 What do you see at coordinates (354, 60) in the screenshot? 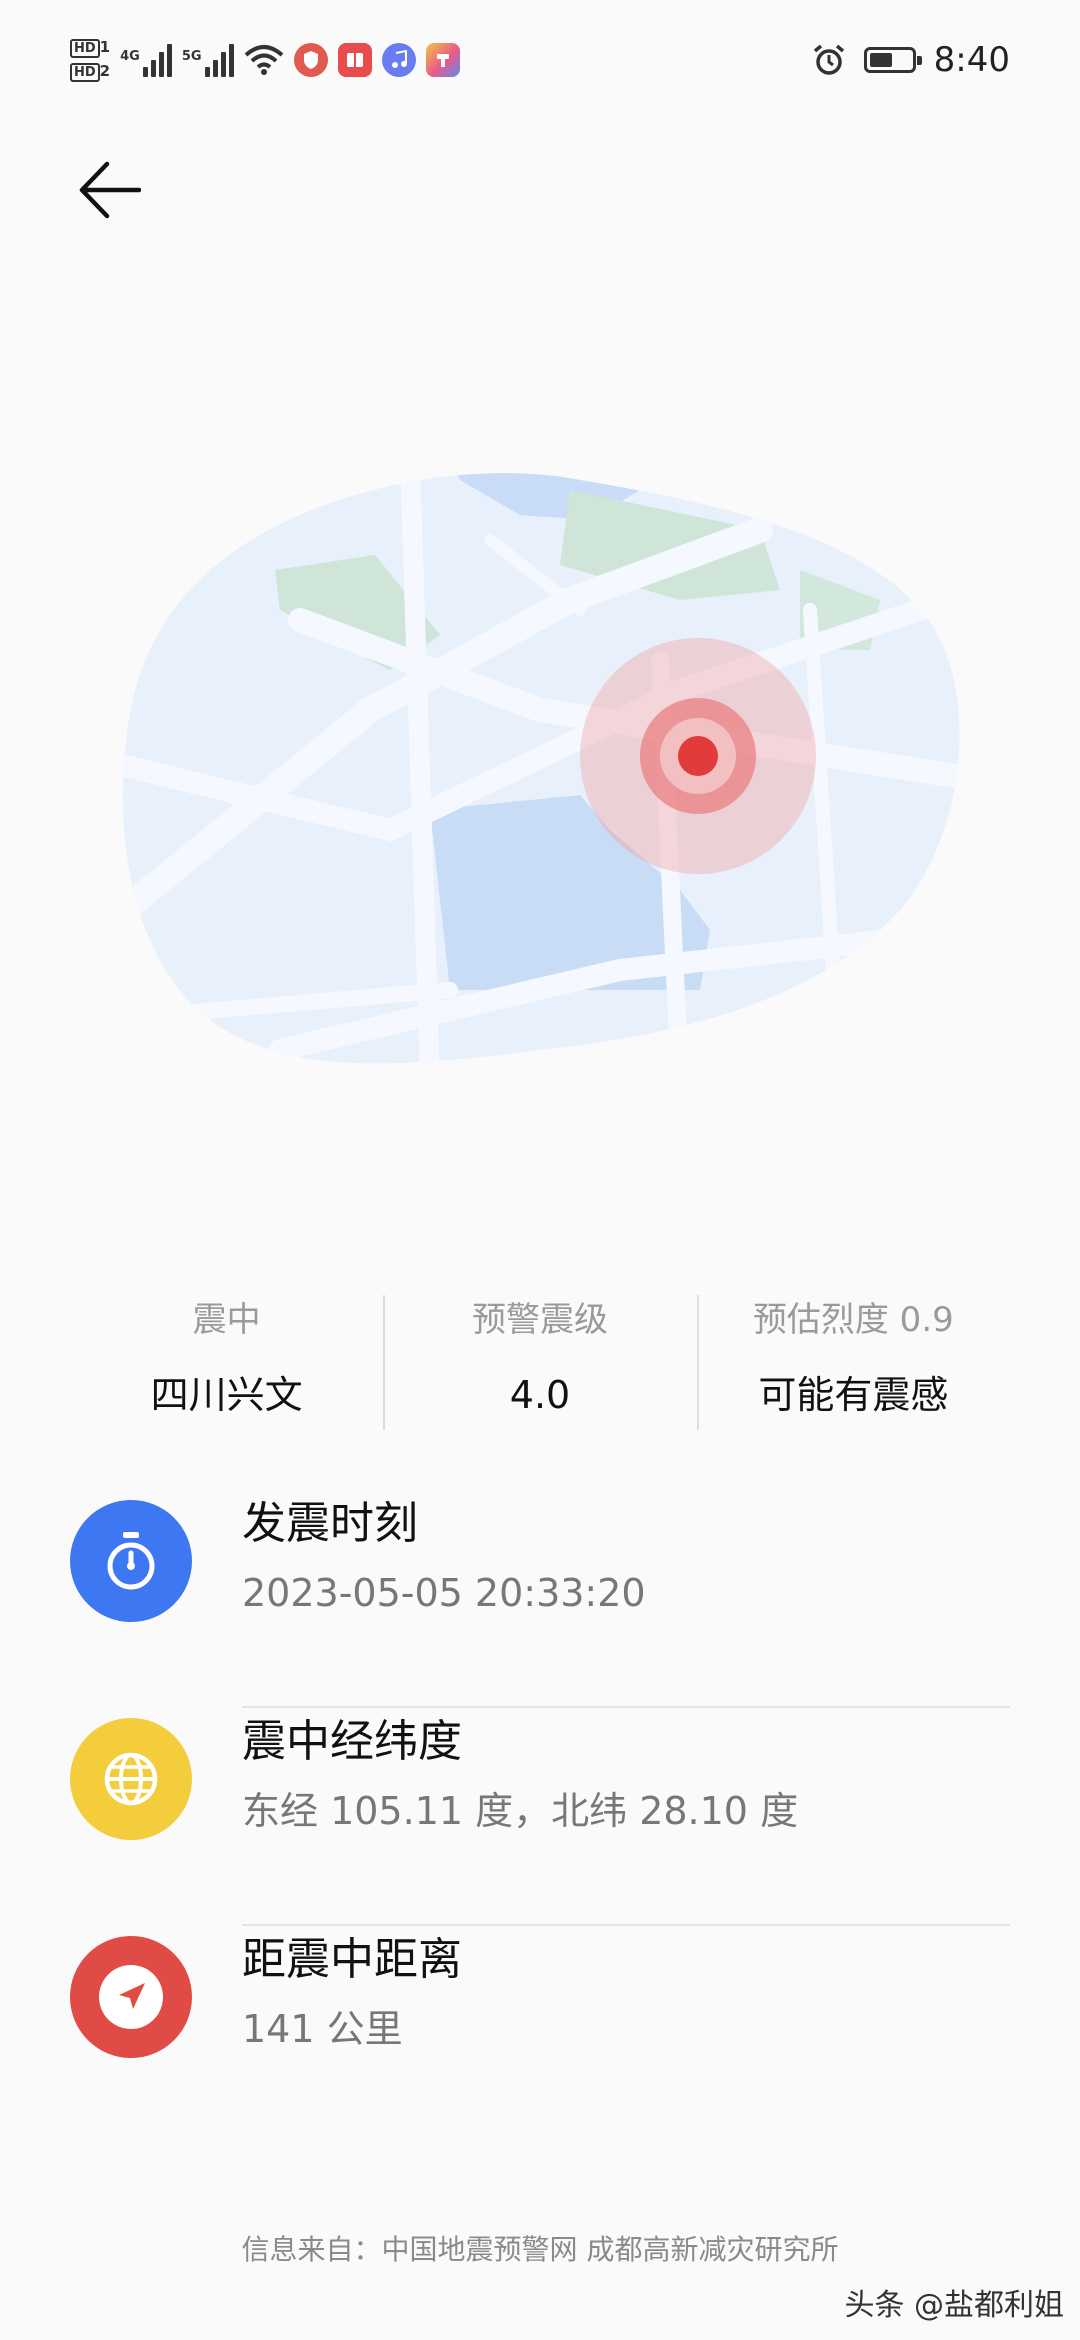
I see `book-app-icon` at bounding box center [354, 60].